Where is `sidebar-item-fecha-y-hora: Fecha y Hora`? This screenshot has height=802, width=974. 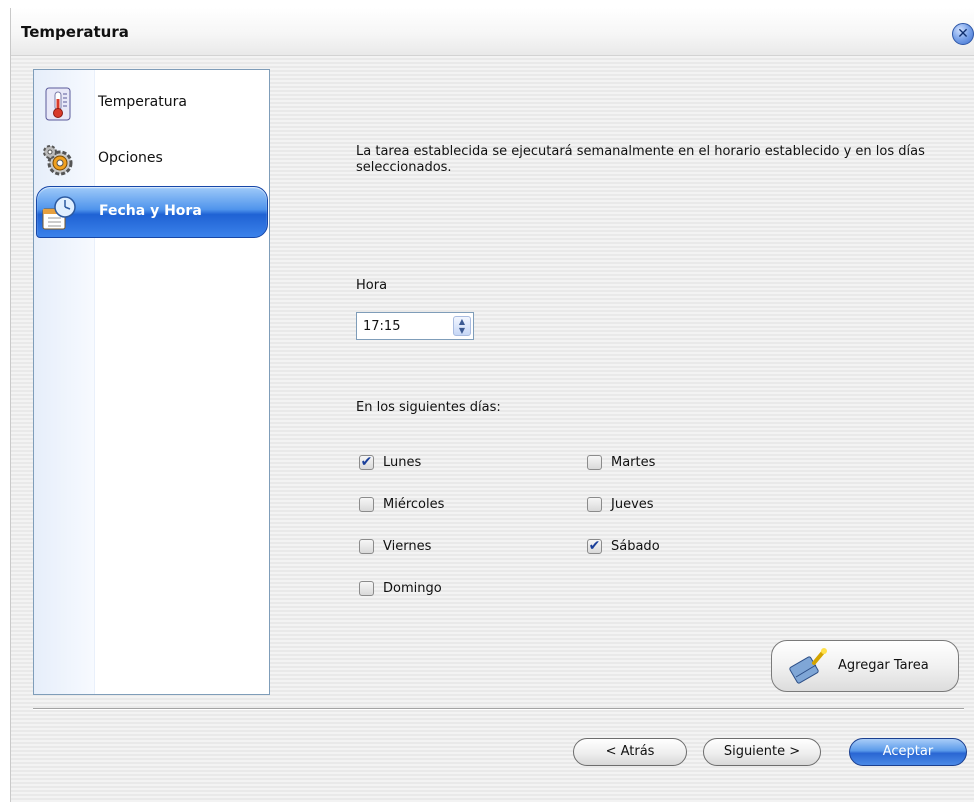 sidebar-item-fecha-y-hora: Fecha y Hora is located at coordinates (152, 212).